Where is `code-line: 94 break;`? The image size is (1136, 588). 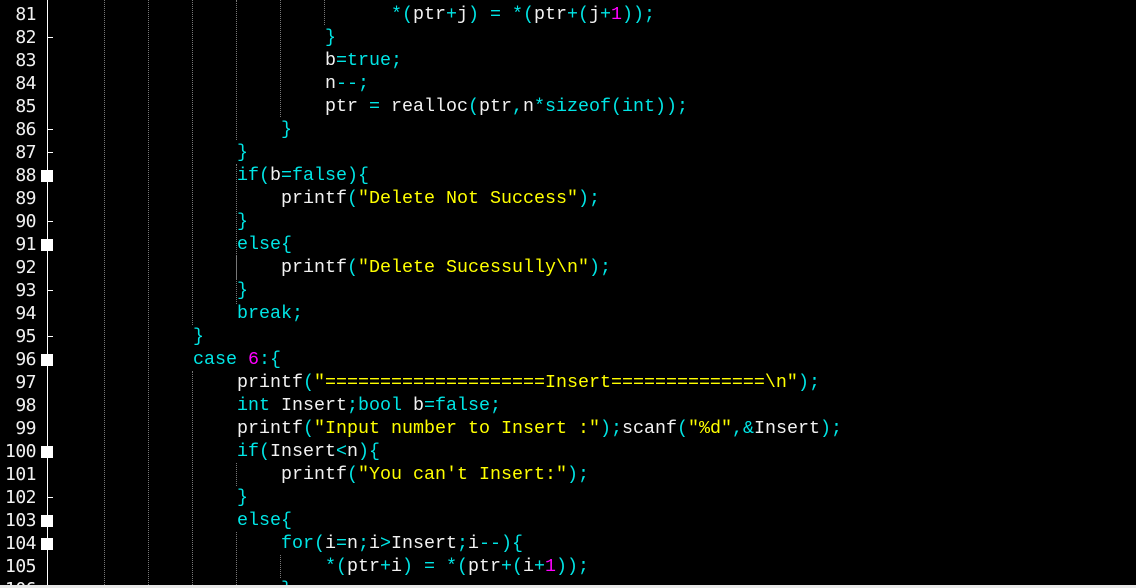
code-line: 94 break; is located at coordinates (568, 313).